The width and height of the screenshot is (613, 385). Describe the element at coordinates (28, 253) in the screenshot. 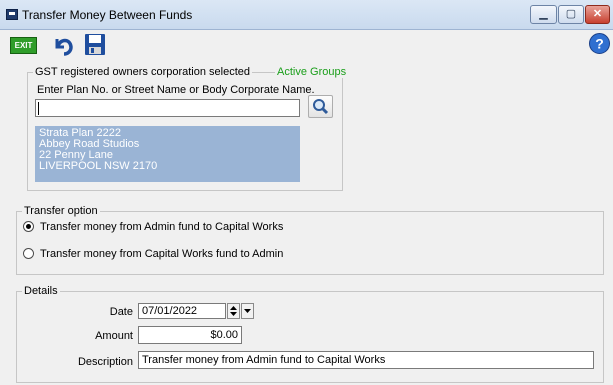

I see `radio-capital-to-admin` at that location.